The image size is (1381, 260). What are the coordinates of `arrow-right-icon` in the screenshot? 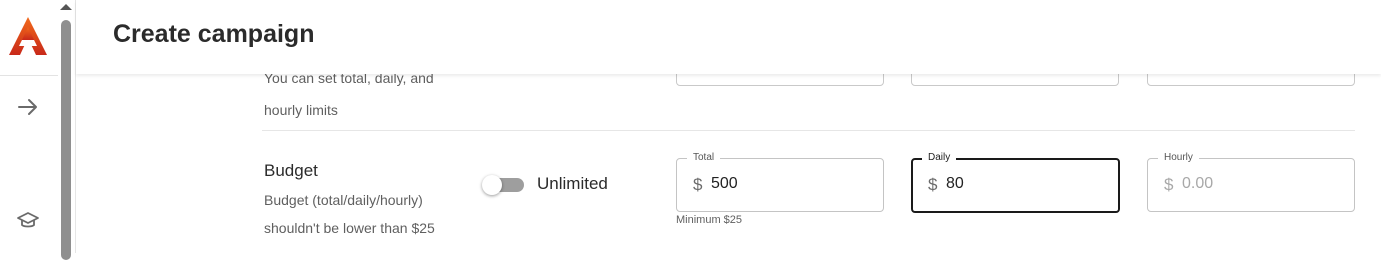 It's located at (28, 107).